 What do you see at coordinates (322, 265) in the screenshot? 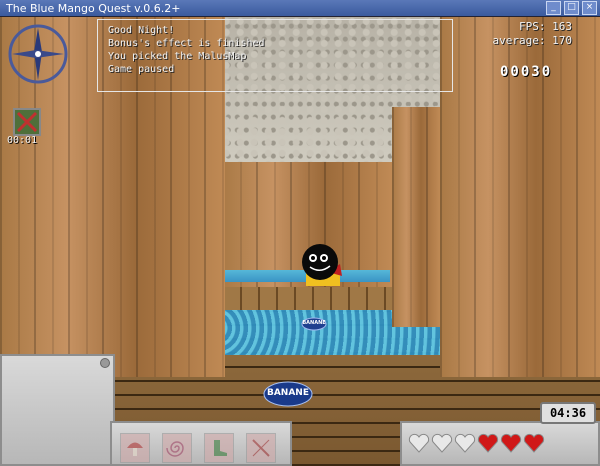
I see `enemy-character` at bounding box center [322, 265].